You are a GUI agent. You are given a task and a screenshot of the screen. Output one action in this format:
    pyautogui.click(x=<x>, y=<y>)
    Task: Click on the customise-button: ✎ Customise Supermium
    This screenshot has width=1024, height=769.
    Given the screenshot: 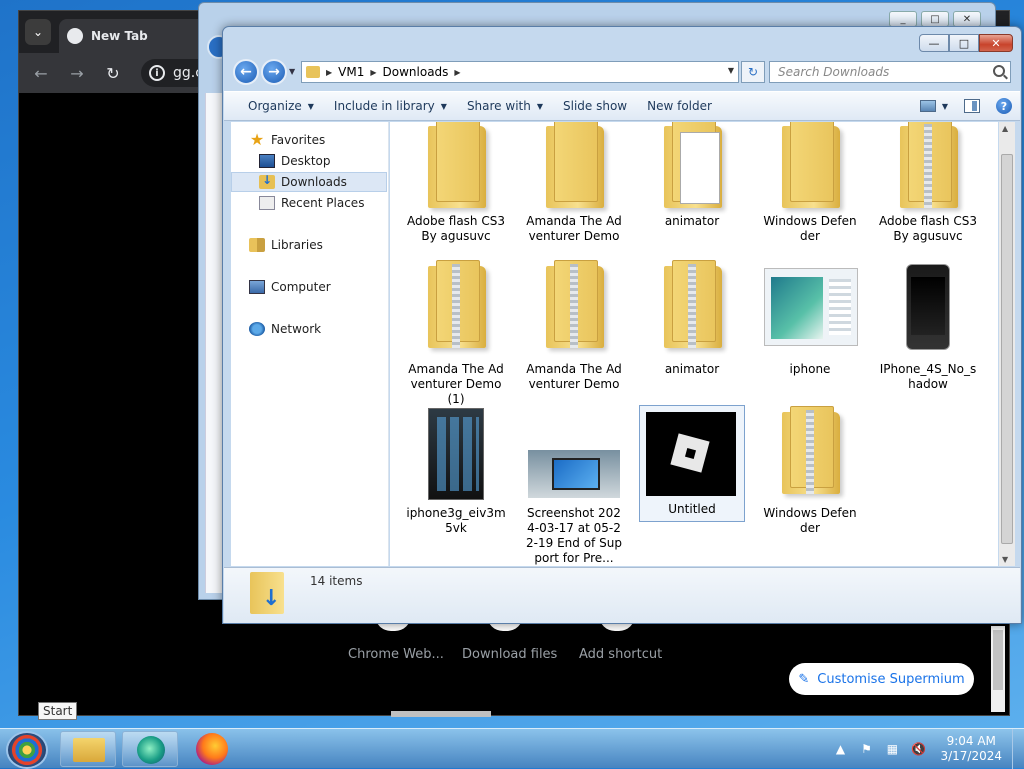 What is the action you would take?
    pyautogui.click(x=881, y=679)
    